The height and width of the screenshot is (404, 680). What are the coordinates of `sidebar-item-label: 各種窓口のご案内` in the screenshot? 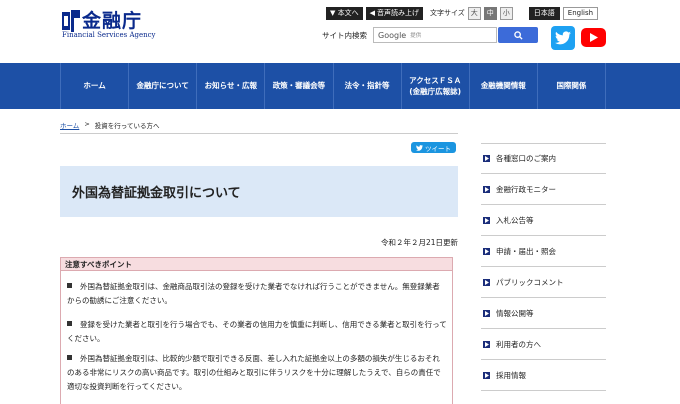 It's located at (526, 158).